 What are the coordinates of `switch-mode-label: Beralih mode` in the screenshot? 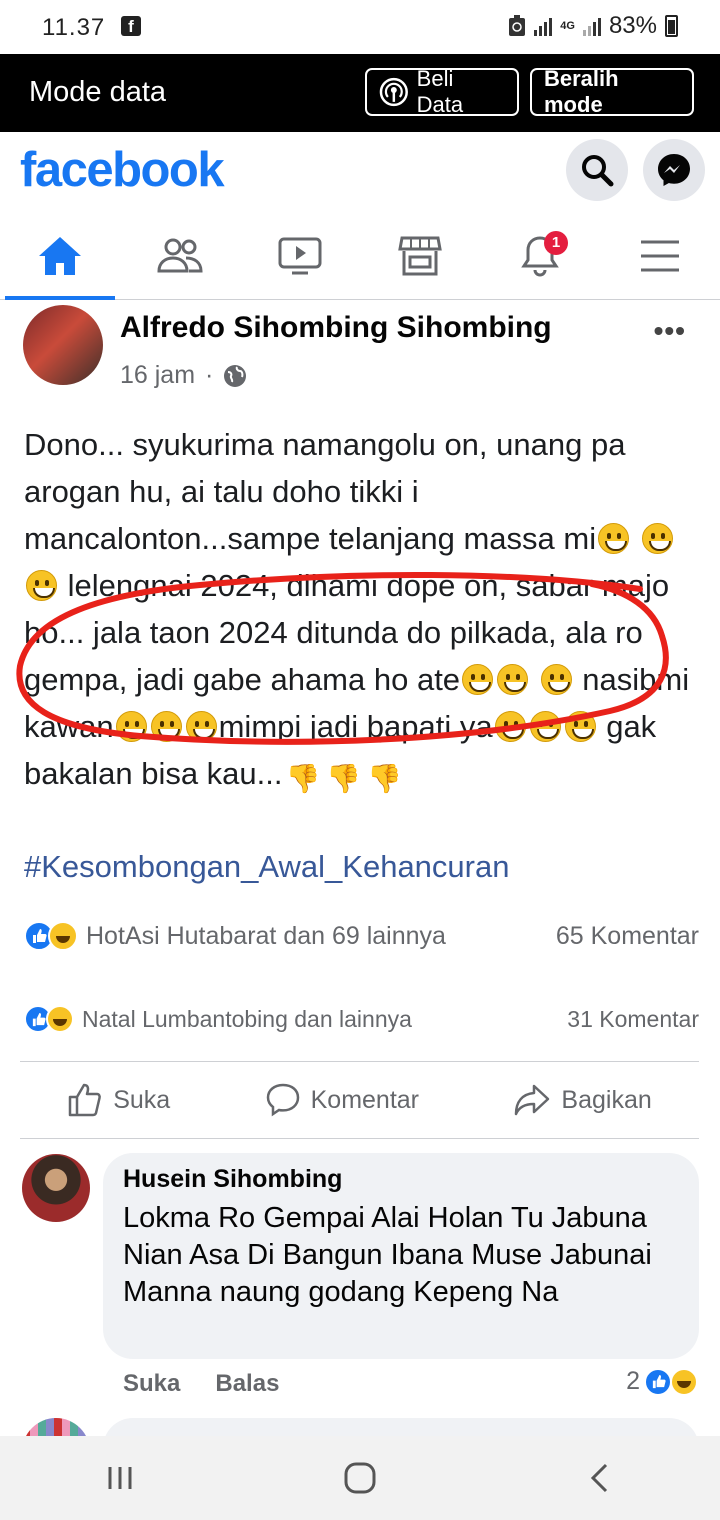 It's located at (581, 91).